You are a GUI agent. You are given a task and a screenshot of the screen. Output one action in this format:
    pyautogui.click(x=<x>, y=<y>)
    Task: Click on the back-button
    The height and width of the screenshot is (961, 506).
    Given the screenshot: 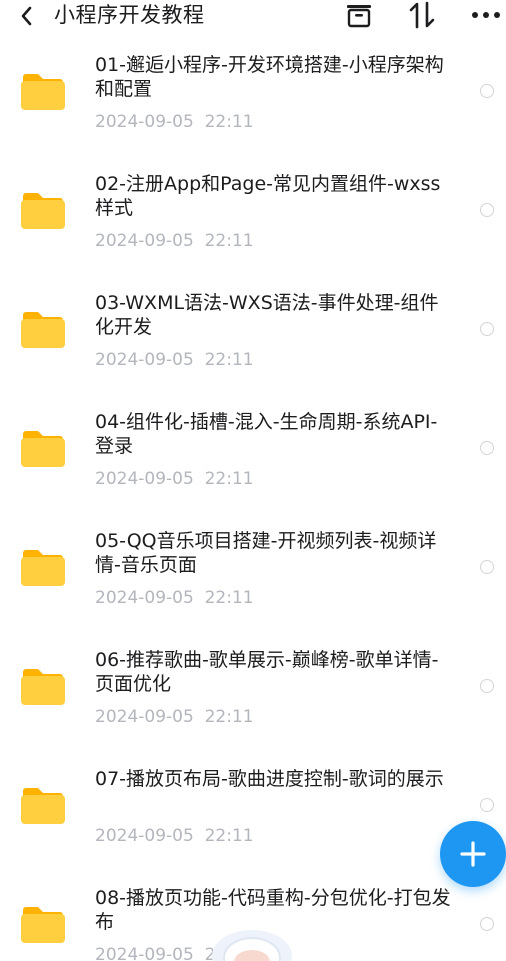 What is the action you would take?
    pyautogui.click(x=26, y=16)
    